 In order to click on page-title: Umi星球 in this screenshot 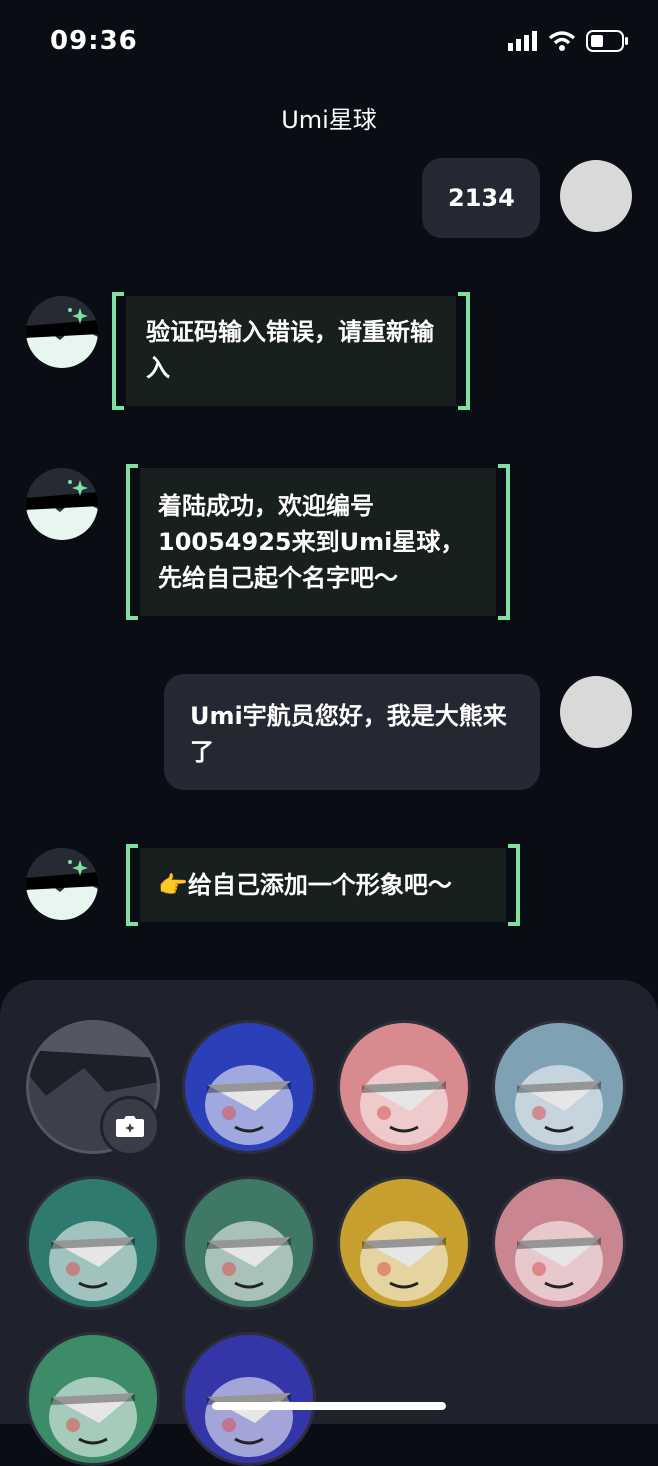, I will do `click(329, 120)`.